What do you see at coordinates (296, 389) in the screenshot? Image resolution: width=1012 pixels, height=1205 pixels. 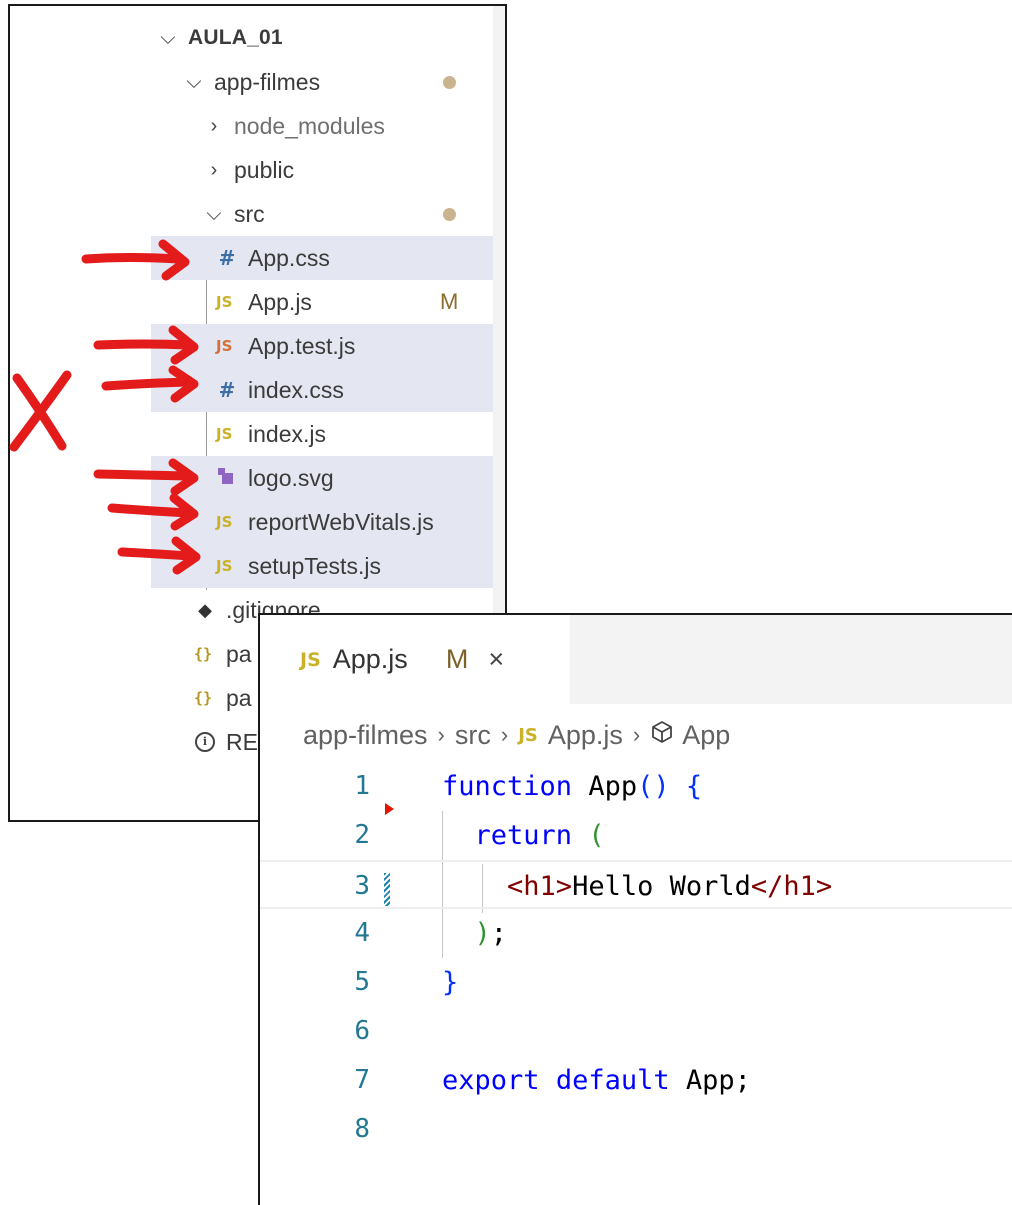 I see `file-label: index.css` at bounding box center [296, 389].